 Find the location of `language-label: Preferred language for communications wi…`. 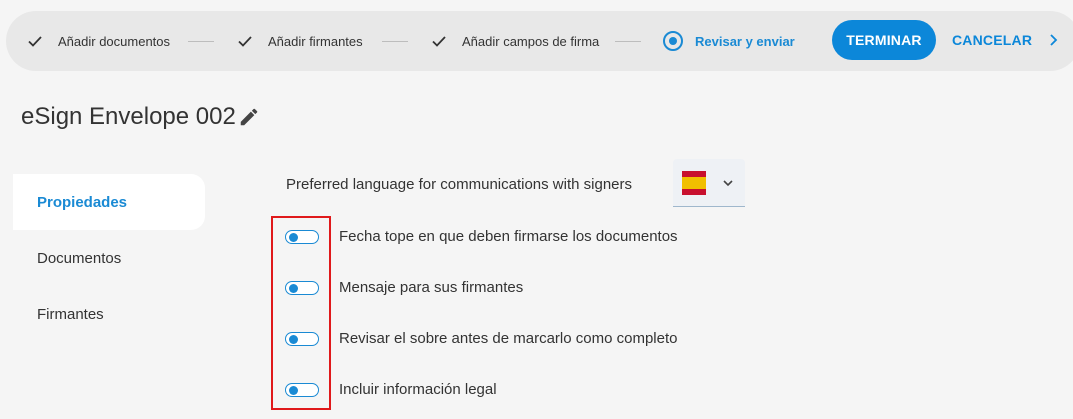

language-label: Preferred language for communications wi… is located at coordinates (459, 184).